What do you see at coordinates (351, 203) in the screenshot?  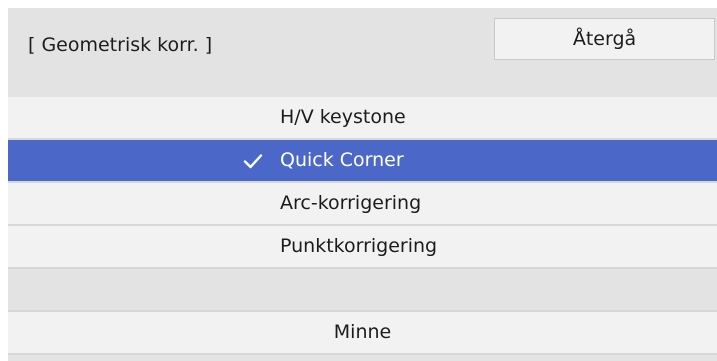 I see `menu-item-label: Arc-korrigering` at bounding box center [351, 203].